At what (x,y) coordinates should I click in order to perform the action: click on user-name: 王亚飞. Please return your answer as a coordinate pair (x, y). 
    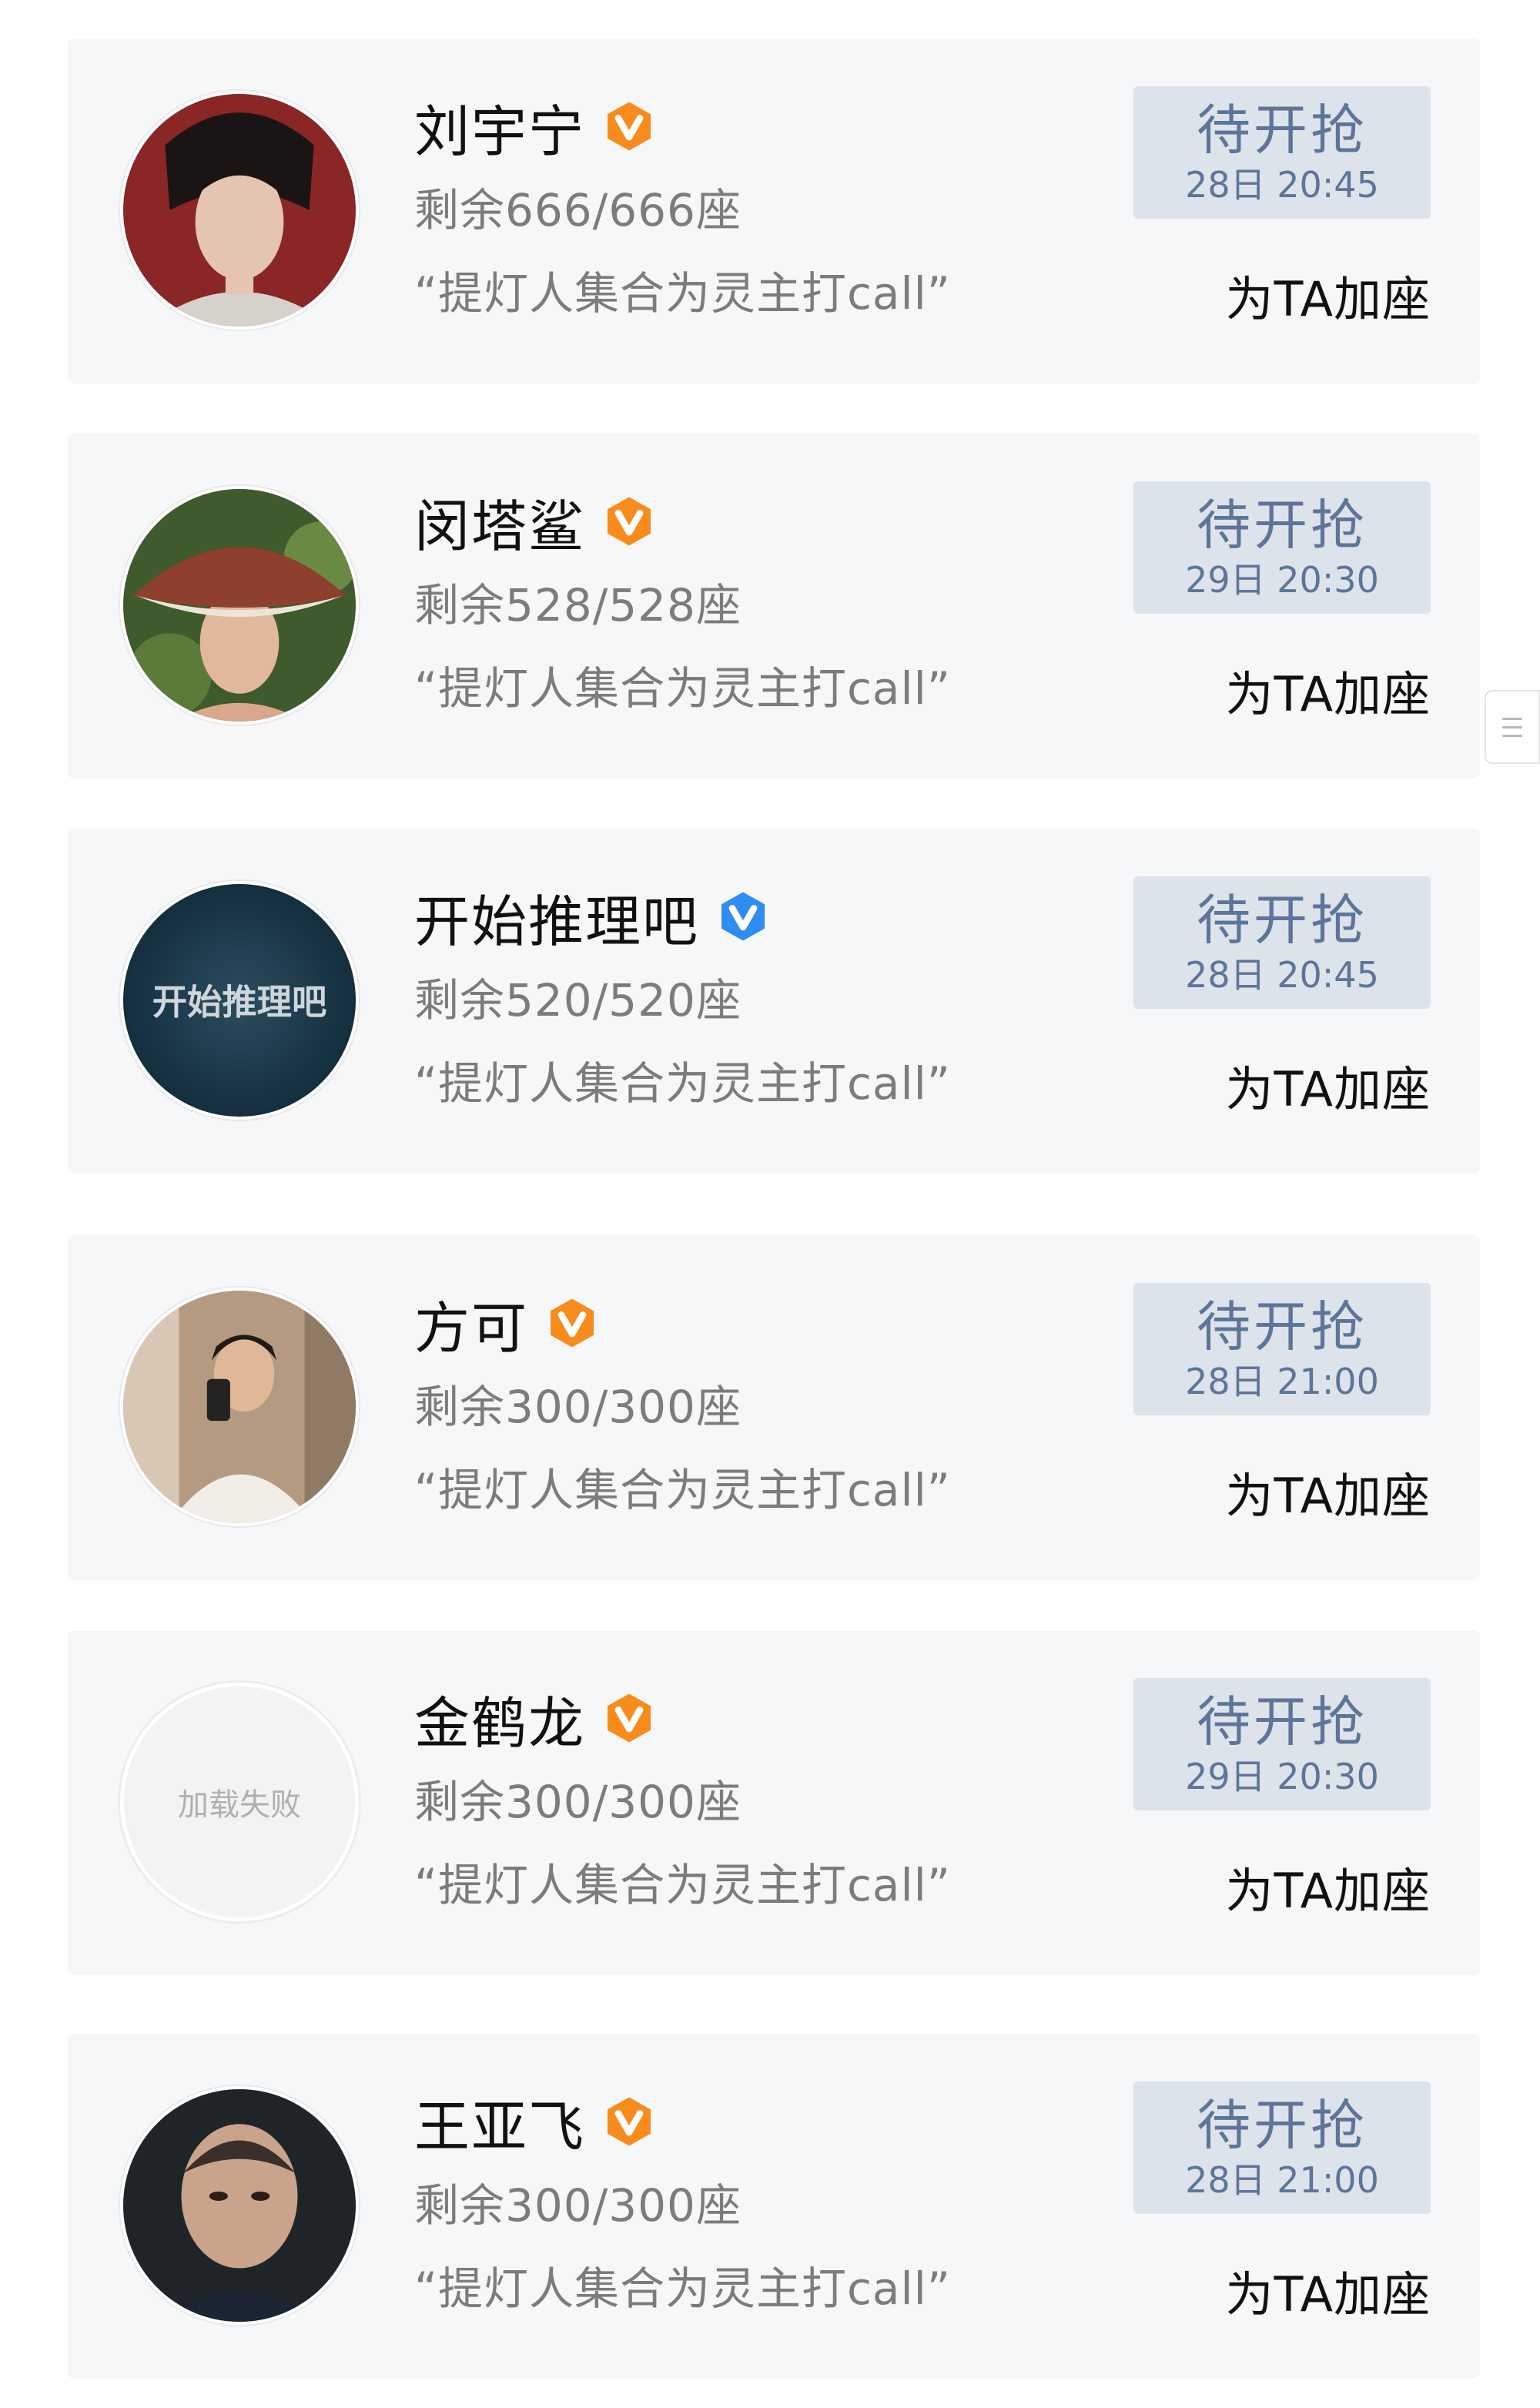
    Looking at the image, I should click on (500, 2127).